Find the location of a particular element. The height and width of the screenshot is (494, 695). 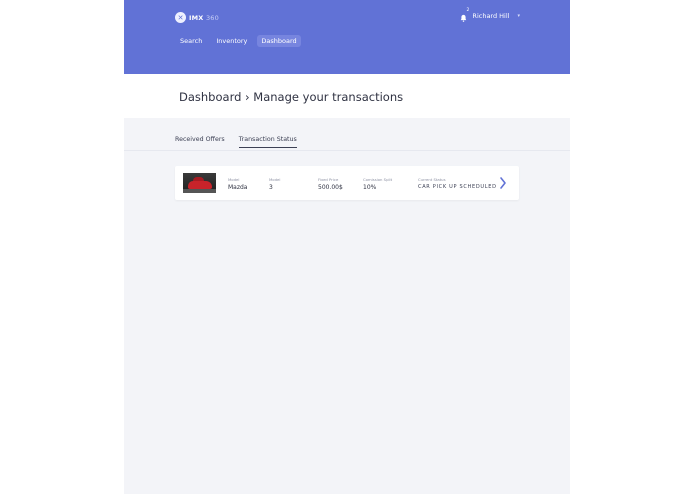

tab-received-offers: Received Offers is located at coordinates (200, 142).